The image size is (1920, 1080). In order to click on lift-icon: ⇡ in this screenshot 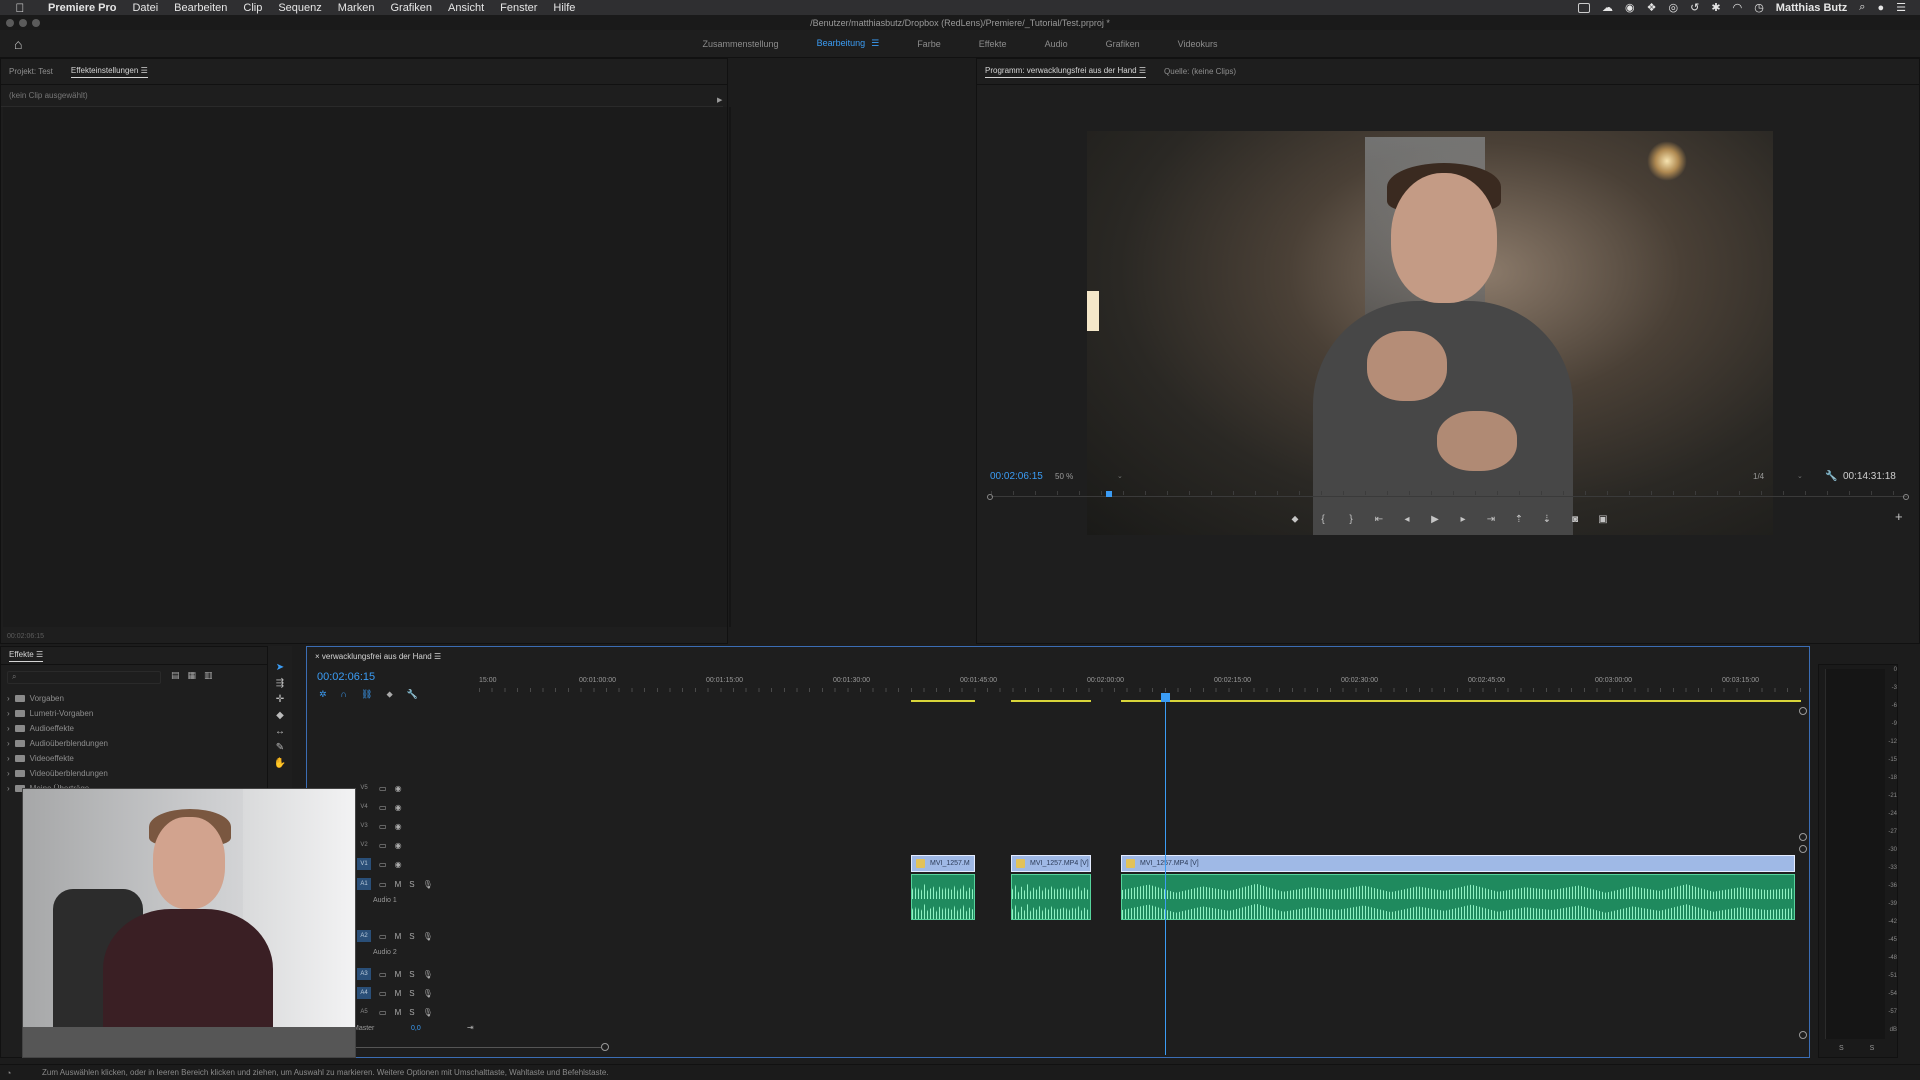, I will do `click(1519, 519)`.